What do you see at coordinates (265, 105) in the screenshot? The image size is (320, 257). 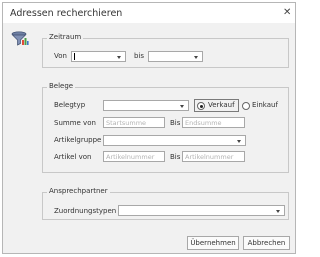 I see `einkauf-label: Einkauf` at bounding box center [265, 105].